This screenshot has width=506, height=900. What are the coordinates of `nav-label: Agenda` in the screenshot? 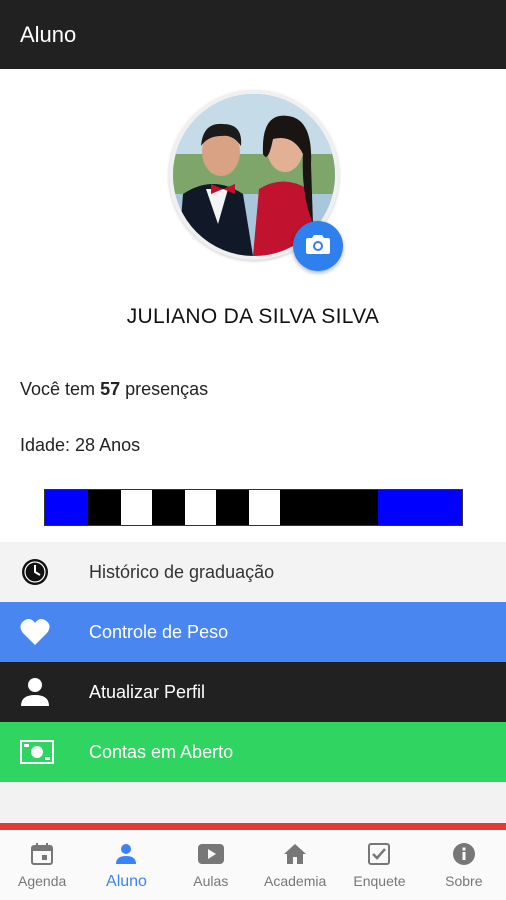 It's located at (42, 881).